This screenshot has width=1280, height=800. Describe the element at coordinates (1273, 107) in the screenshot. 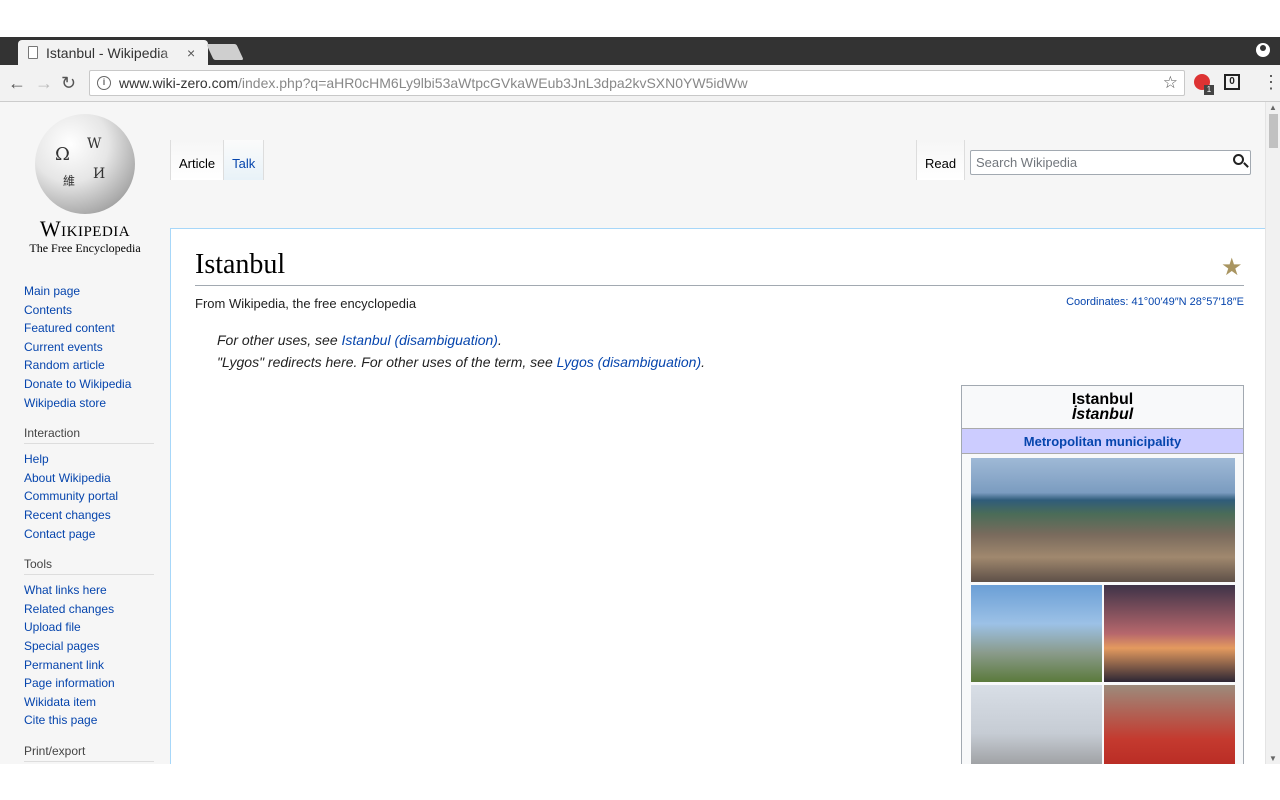

I see `scroll-up-icon: ▲` at that location.